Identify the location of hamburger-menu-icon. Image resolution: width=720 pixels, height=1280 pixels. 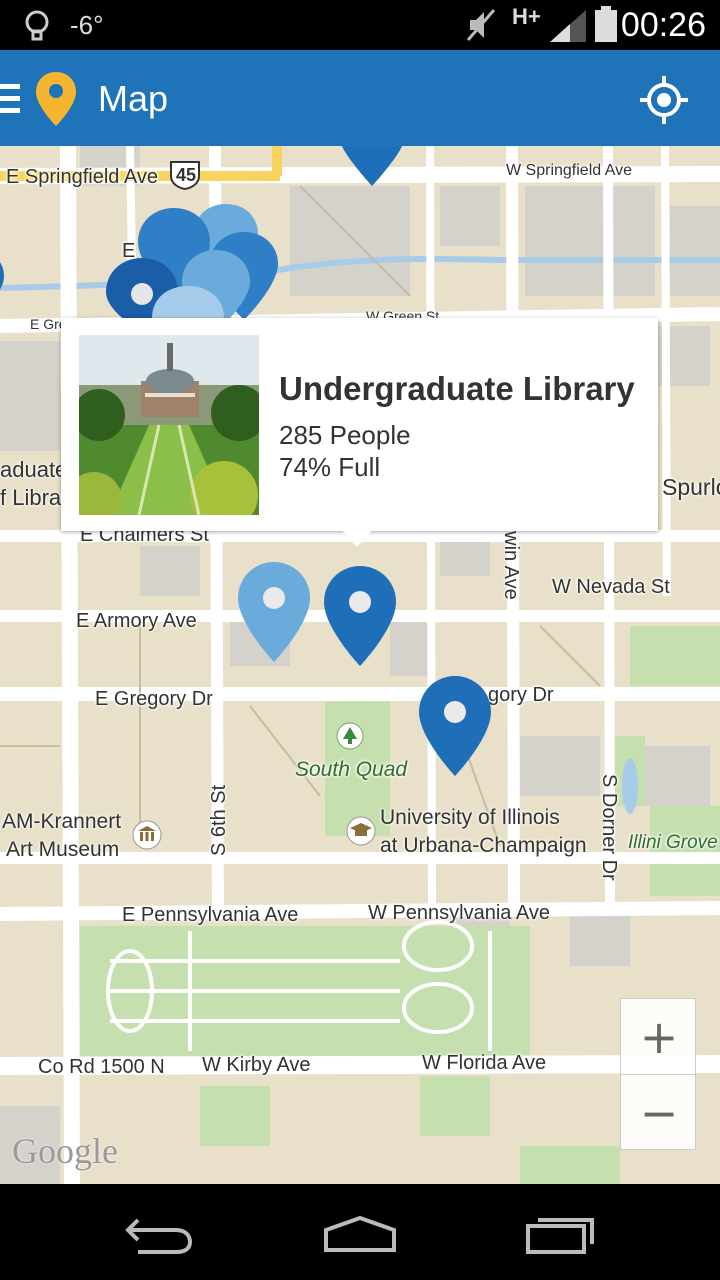
(11, 99).